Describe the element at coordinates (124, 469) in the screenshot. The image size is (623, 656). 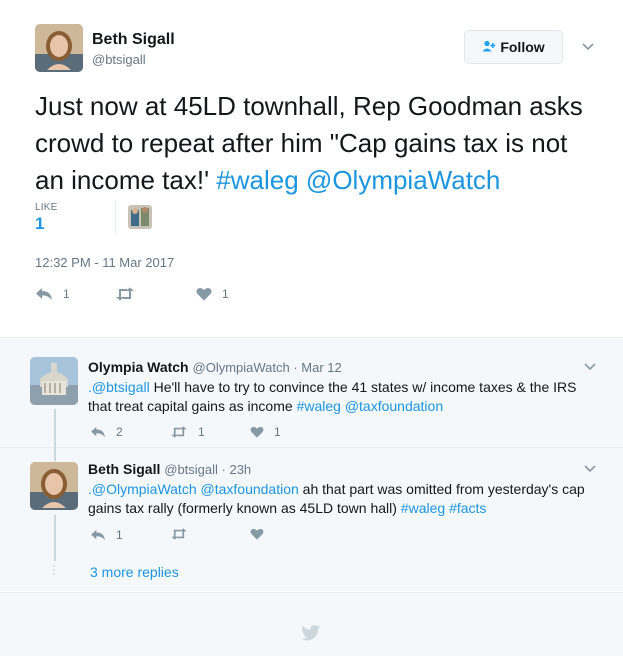
I see `reply-author-name: Beth Sigall` at that location.